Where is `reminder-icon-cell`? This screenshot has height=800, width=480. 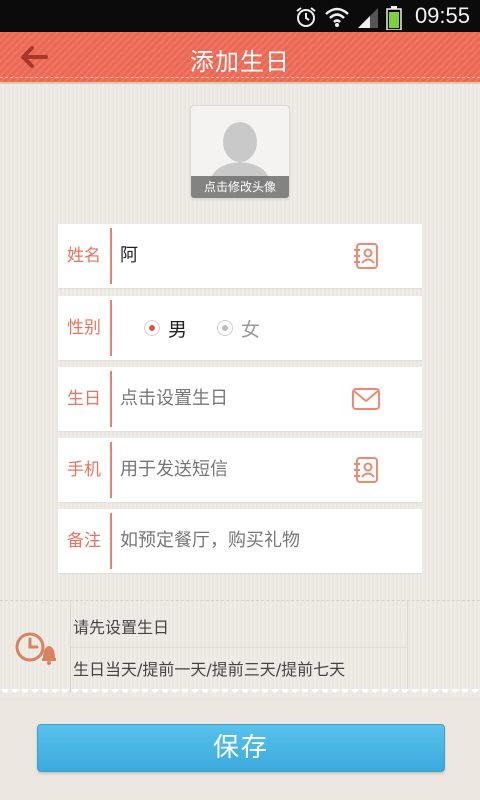 reminder-icon-cell is located at coordinates (35, 647).